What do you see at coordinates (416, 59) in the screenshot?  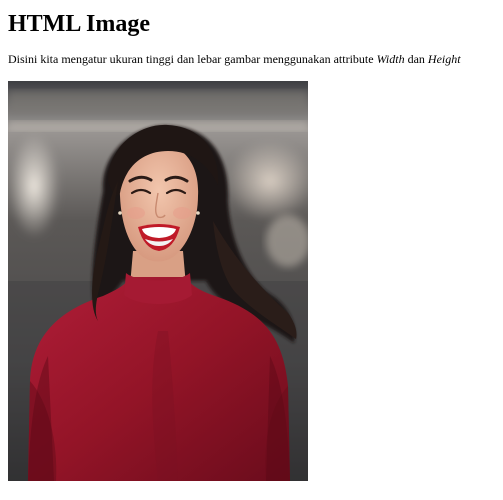 I see `description-conjunction: dan` at bounding box center [416, 59].